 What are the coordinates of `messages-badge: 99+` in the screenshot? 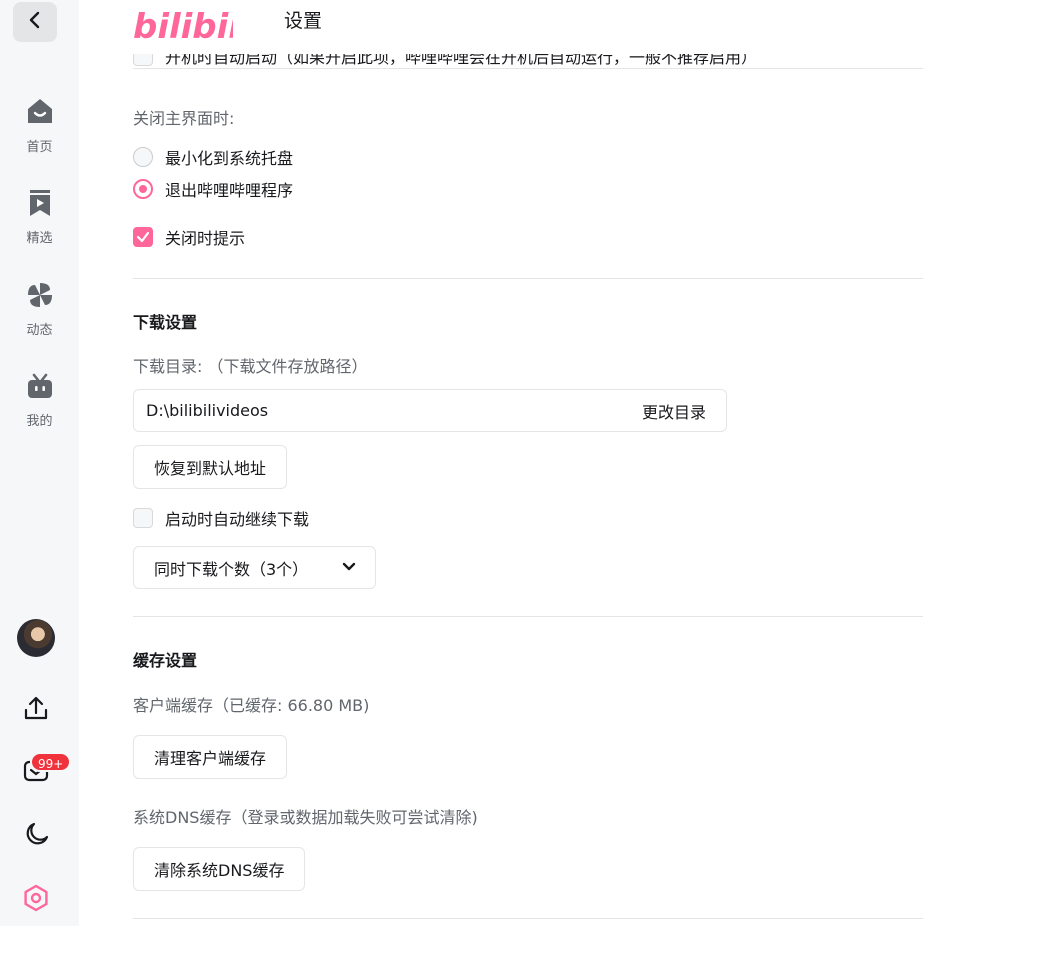 It's located at (51, 762).